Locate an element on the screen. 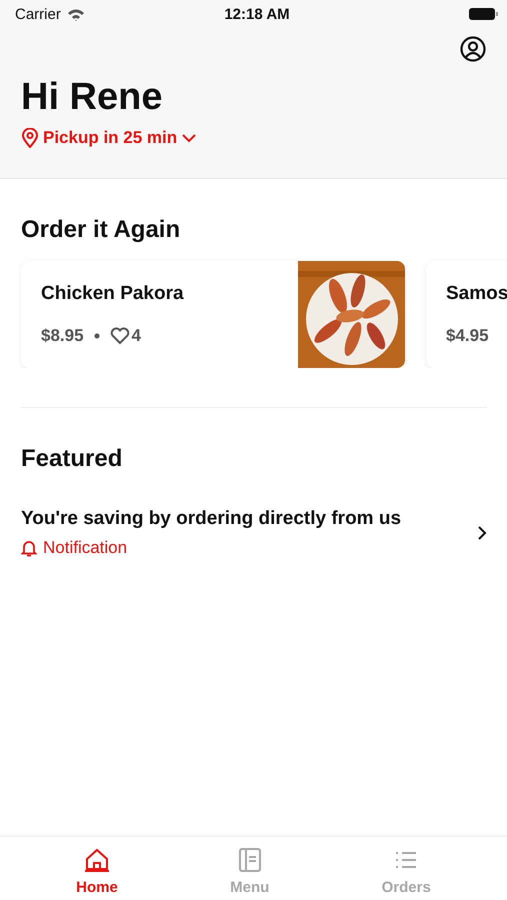 This screenshot has width=507, height=900. greeting-title: Hi Rene is located at coordinates (92, 97).